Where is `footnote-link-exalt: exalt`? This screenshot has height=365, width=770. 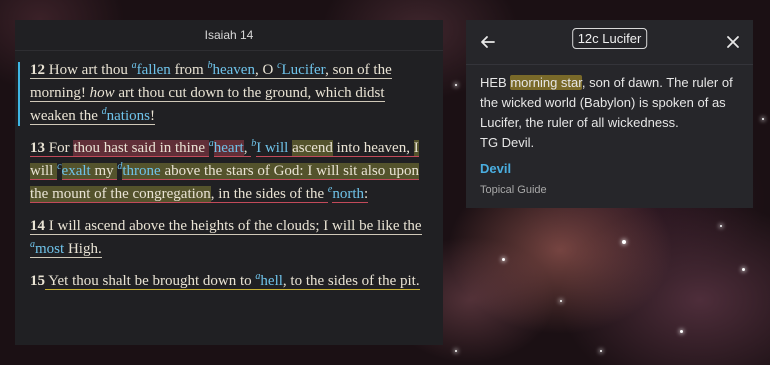
footnote-link-exalt: exalt is located at coordinates (76, 171).